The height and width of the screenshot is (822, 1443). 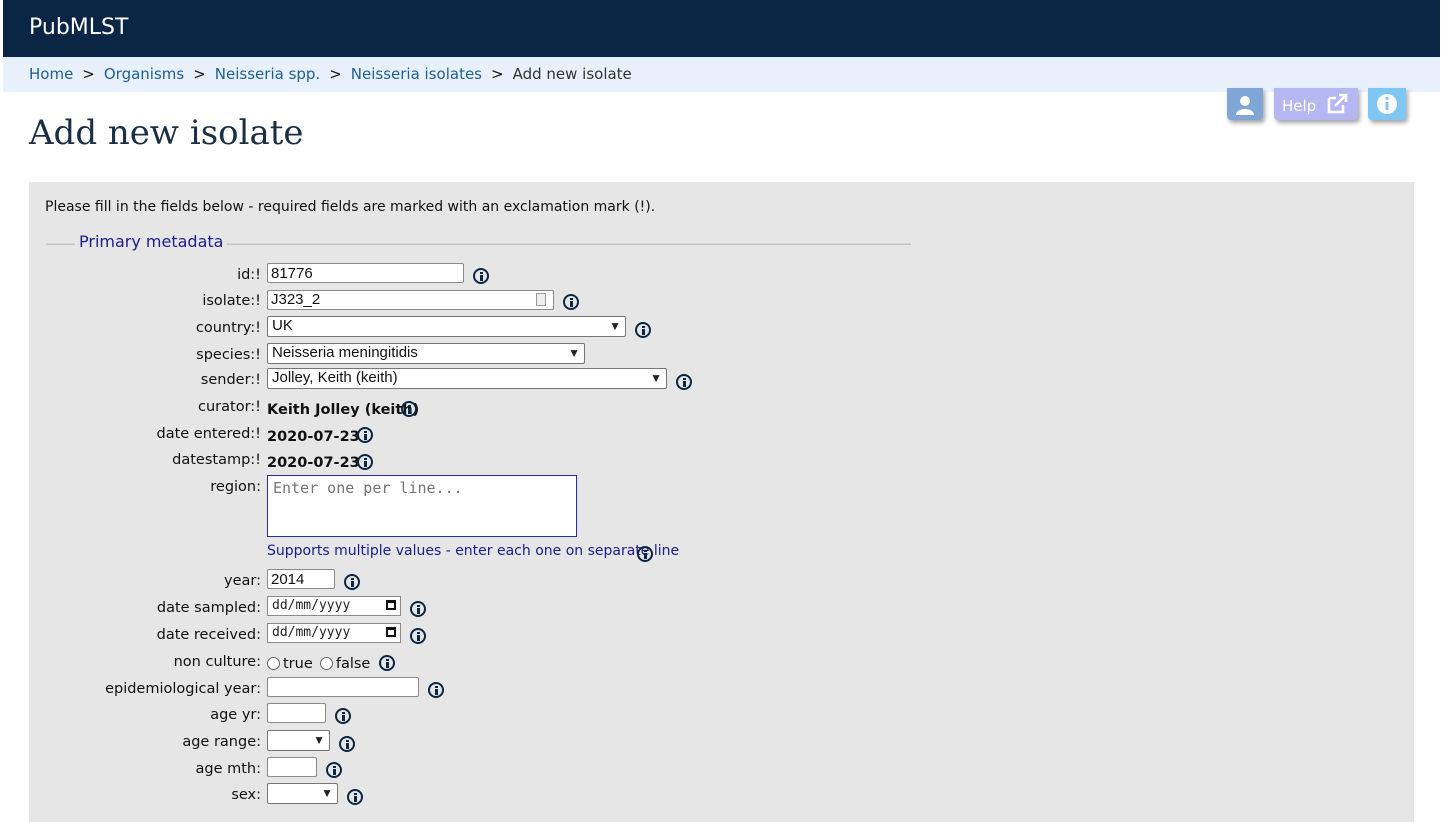 I want to click on field-id: id:!, so click(x=479, y=276).